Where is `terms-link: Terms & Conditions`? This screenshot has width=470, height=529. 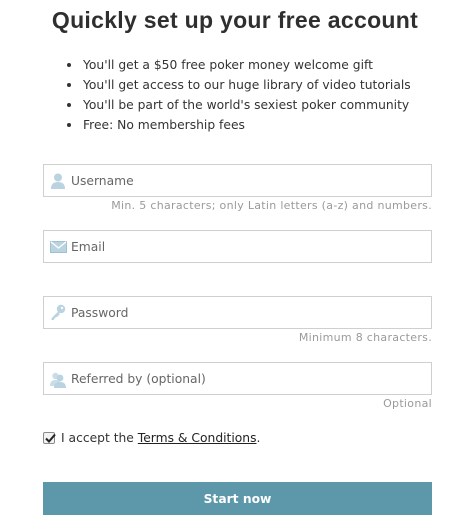 terms-link: Terms & Conditions is located at coordinates (197, 438).